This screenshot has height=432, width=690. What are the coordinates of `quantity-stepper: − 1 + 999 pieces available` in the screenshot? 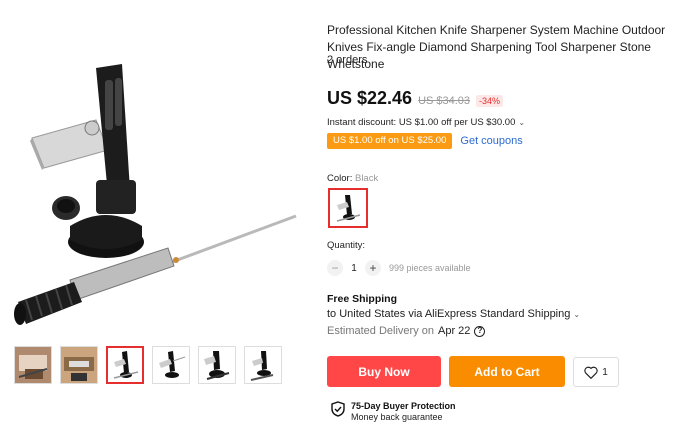 It's located at (399, 268).